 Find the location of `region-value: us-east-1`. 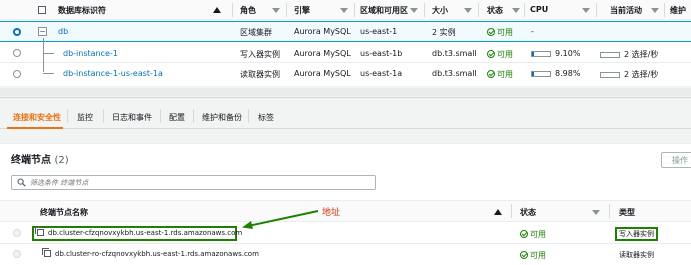

region-value: us-east-1 is located at coordinates (379, 31).